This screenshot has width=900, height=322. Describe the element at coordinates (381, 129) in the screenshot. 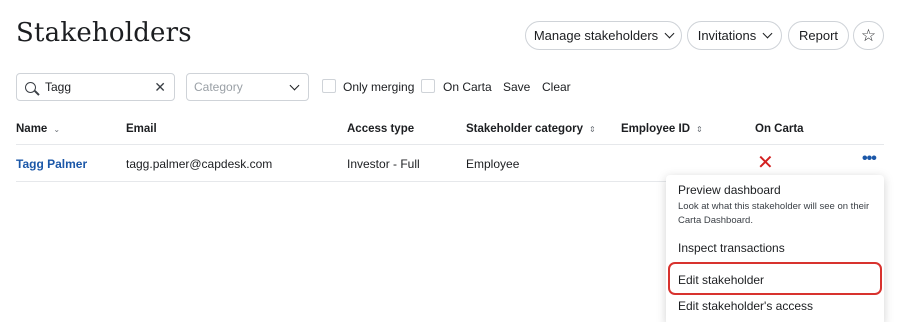

I see `column-header-access-type: Access type` at that location.